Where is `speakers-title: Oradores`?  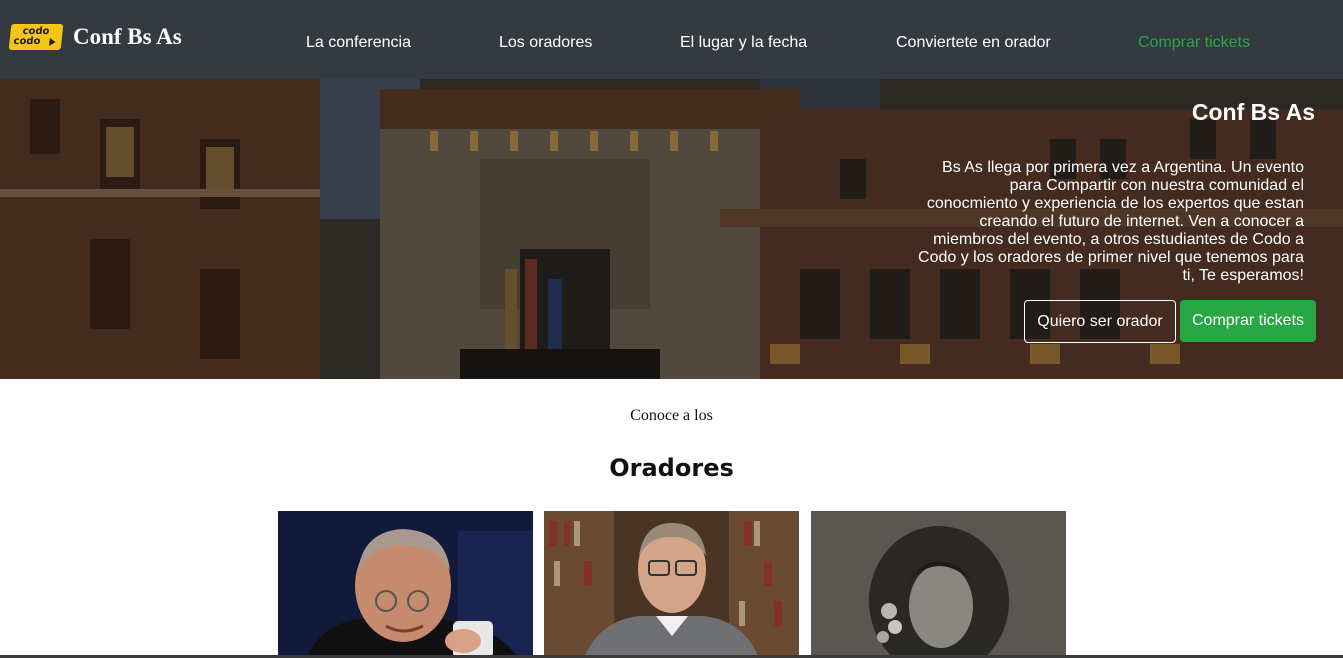 speakers-title: Oradores is located at coordinates (671, 468).